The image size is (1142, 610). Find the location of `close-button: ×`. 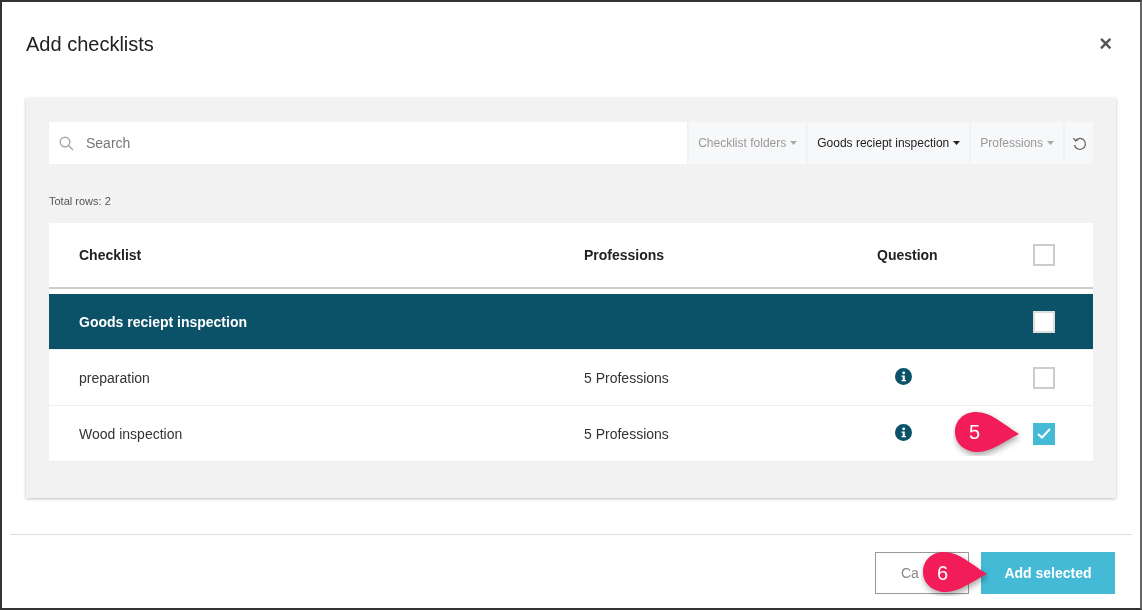

close-button: × is located at coordinates (1105, 44).